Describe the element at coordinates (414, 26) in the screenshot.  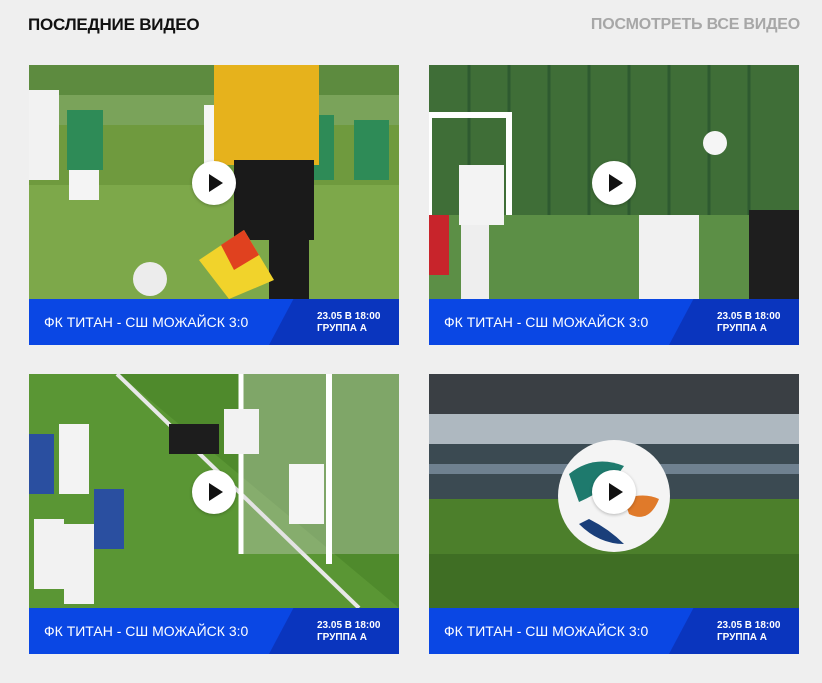
I see `section-header: ПОСЛЕДНИЕ ВИДЕО ПОСМОТРЕТЬ ВСЕ ВИДЕО` at that location.